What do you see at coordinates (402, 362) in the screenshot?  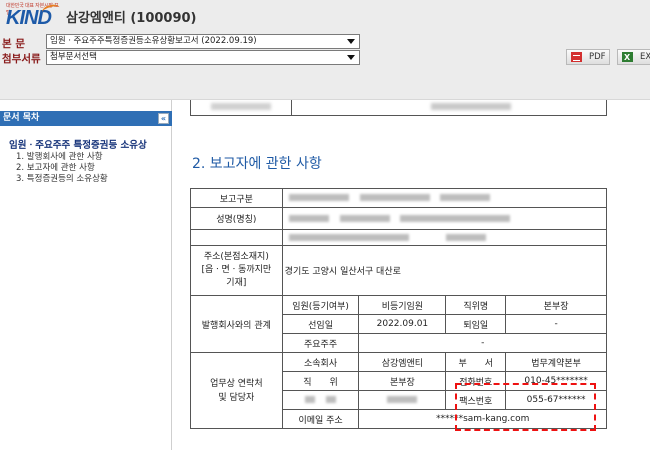 I see `company-value: 삼강엠앤티` at bounding box center [402, 362].